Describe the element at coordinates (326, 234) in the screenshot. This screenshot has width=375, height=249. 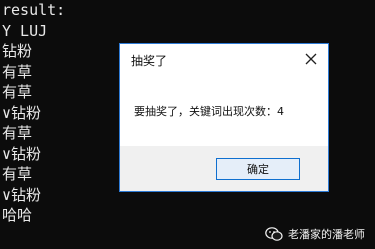
I see `watermark-text: 老潘家的潘老师` at that location.